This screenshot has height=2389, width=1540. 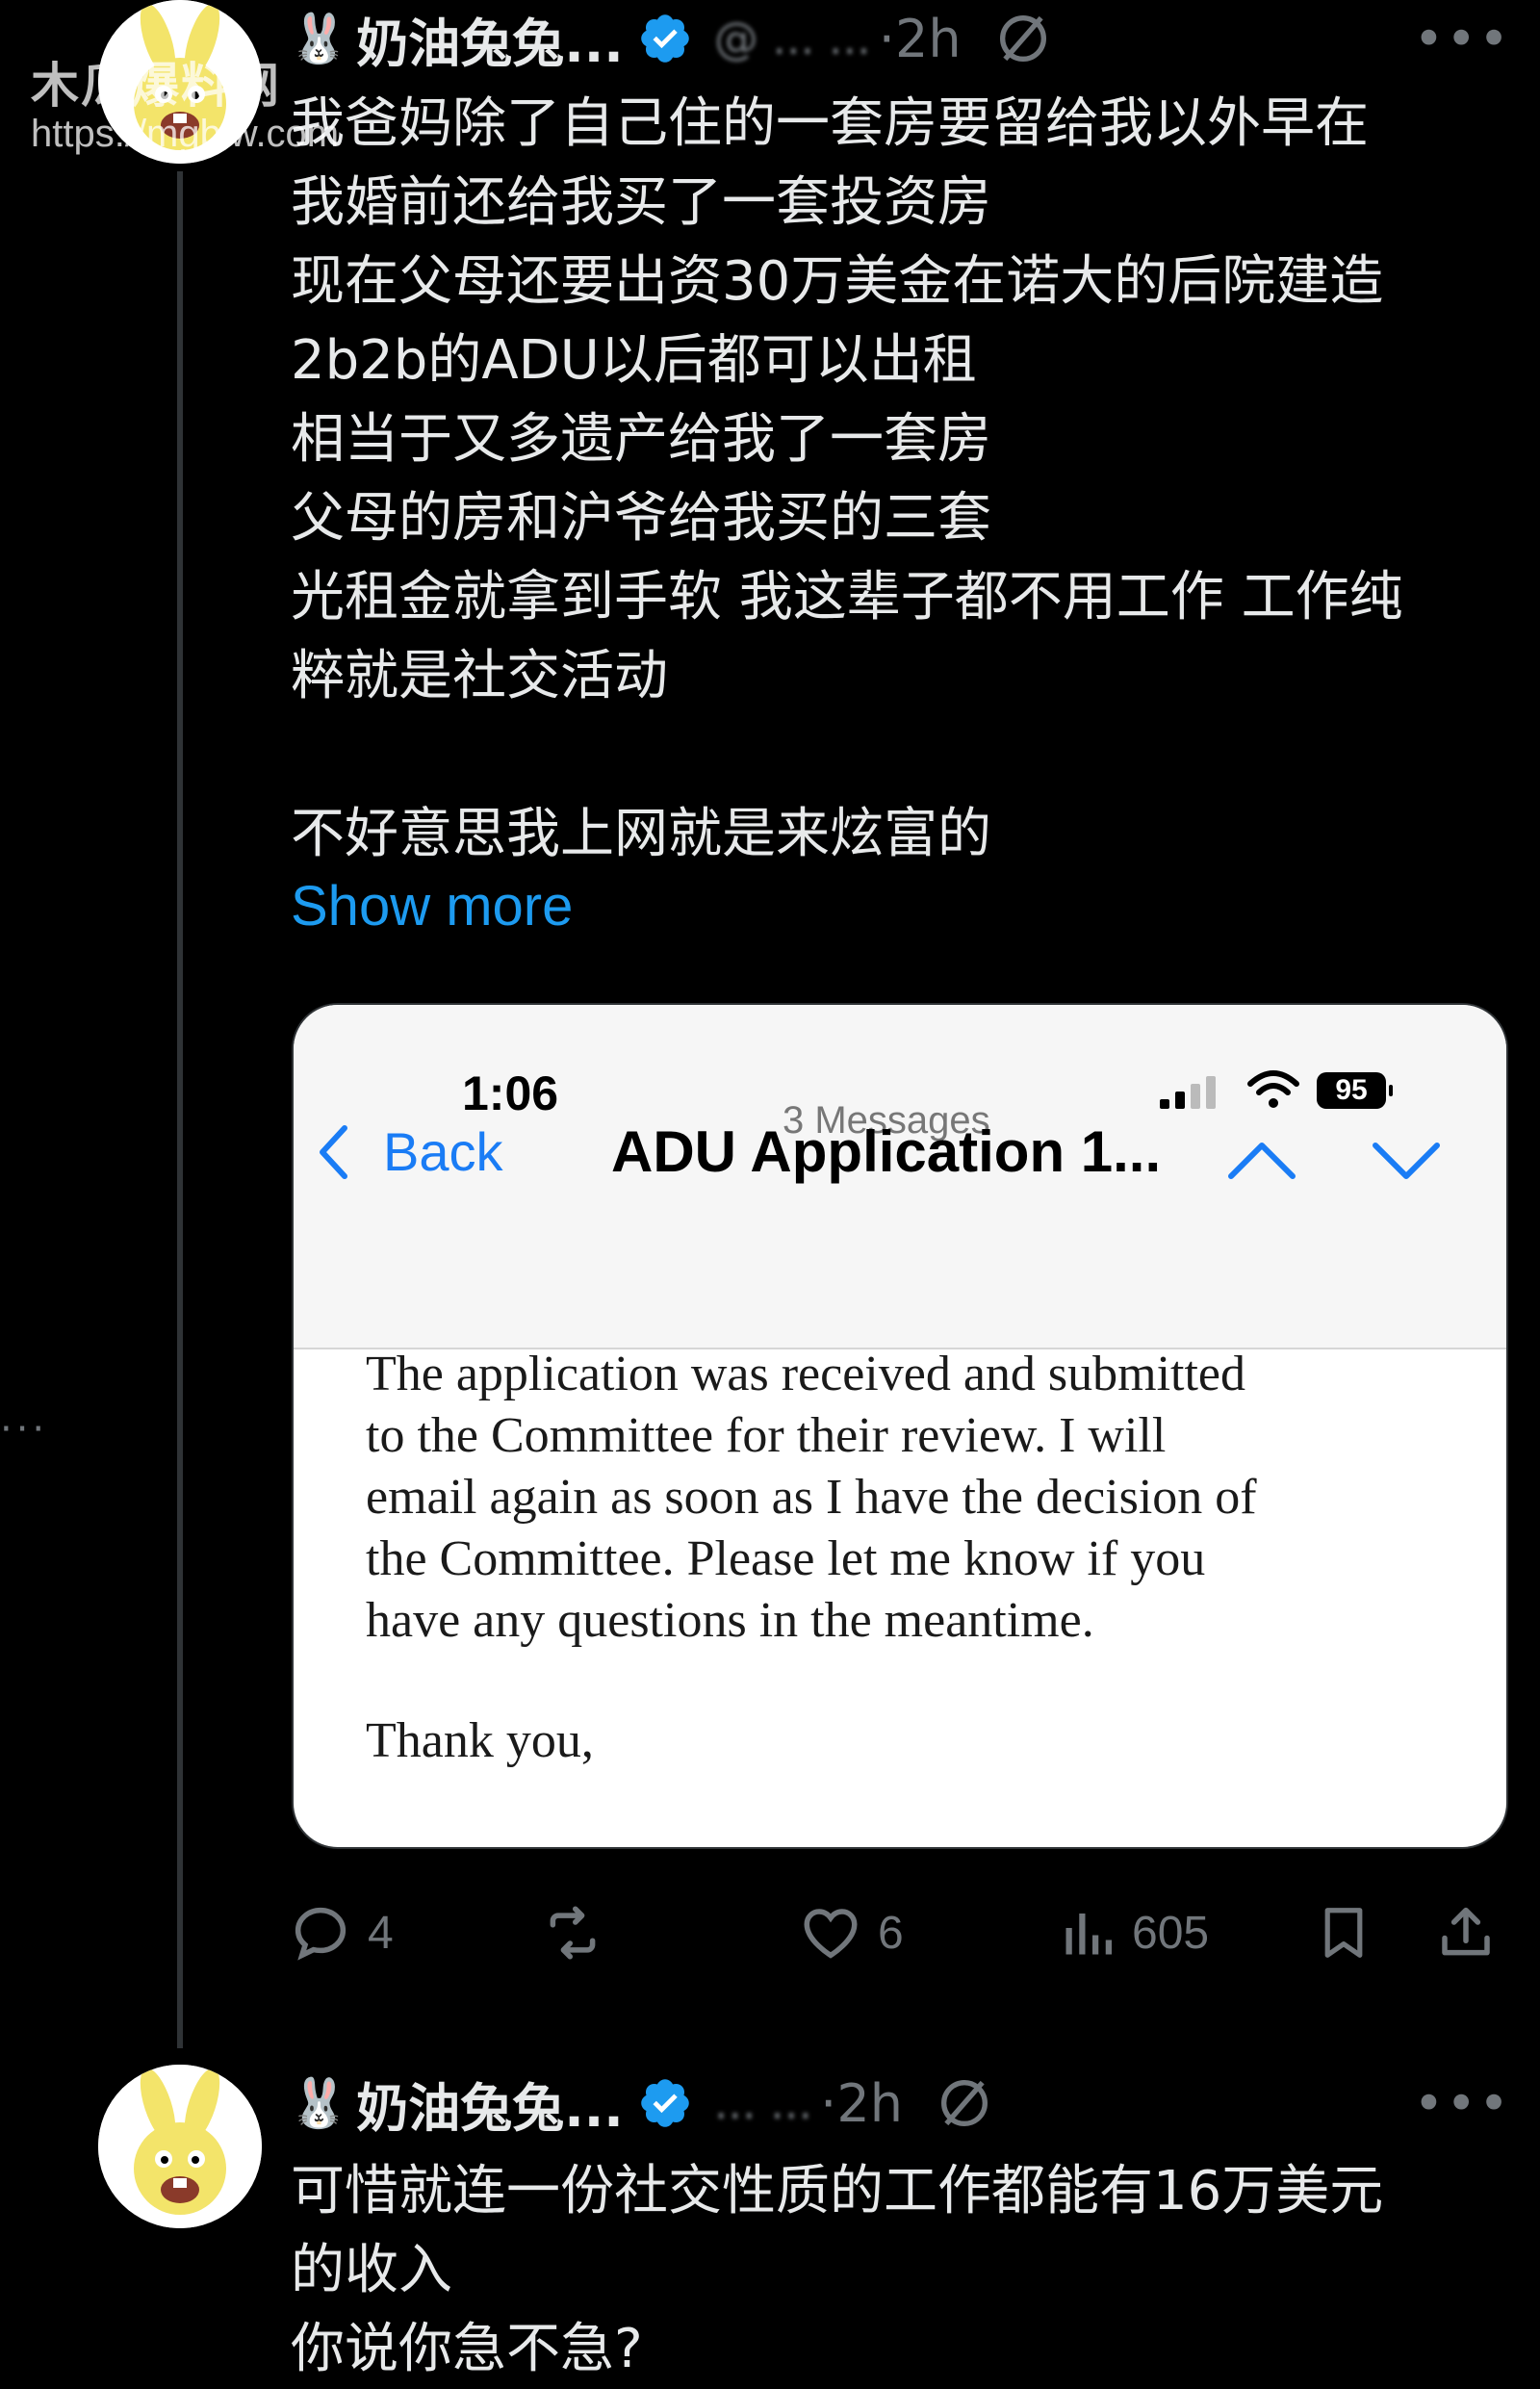 I want to click on reply-button: 4, so click(x=341, y=1932).